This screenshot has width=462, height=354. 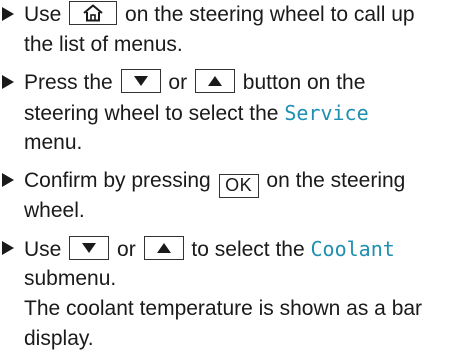 I want to click on step-1-line-2: the list of menus., so click(x=103, y=45).